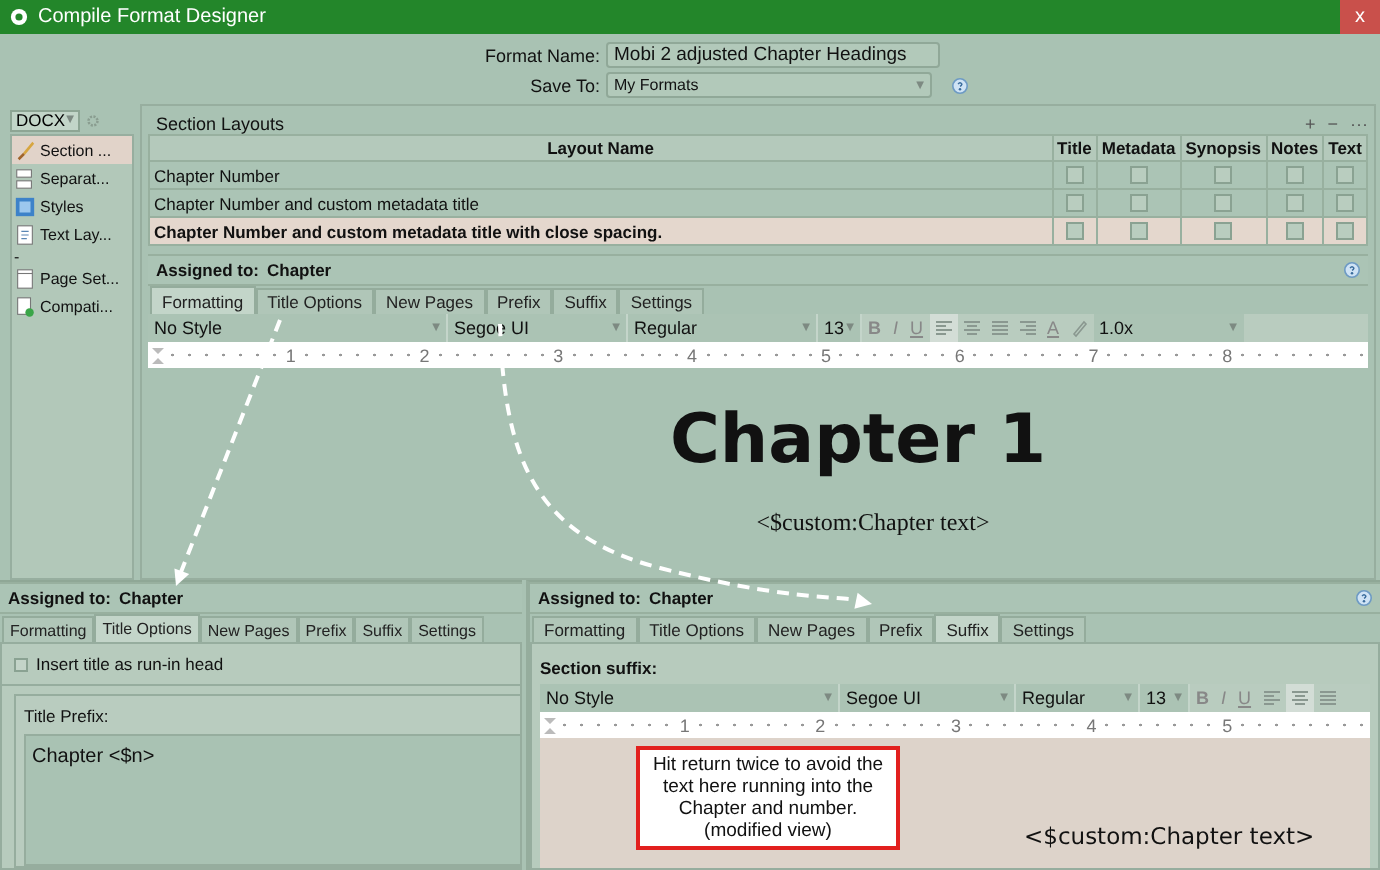 This screenshot has height=870, width=1380. I want to click on check-document-icon, so click(25, 306).